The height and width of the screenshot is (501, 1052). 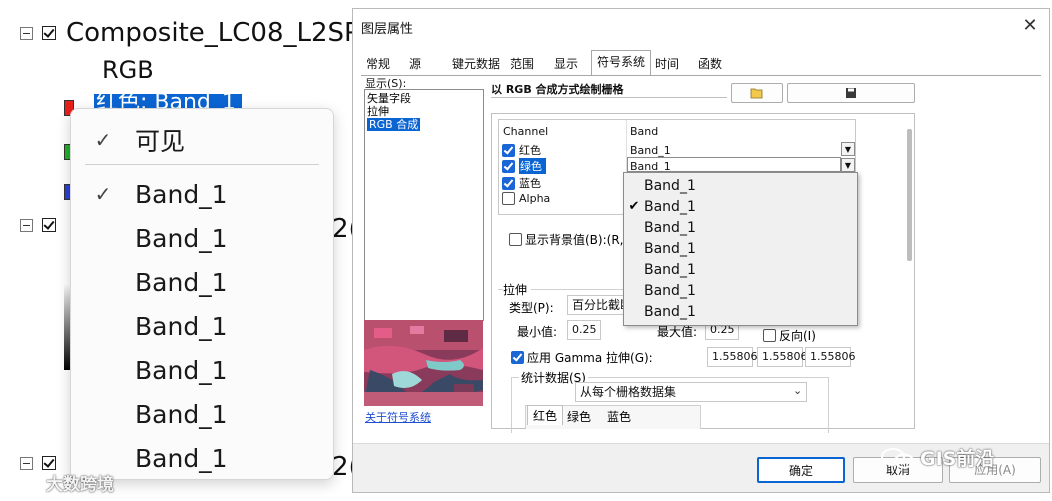 I want to click on close-icon: ✕, so click(x=1030, y=26).